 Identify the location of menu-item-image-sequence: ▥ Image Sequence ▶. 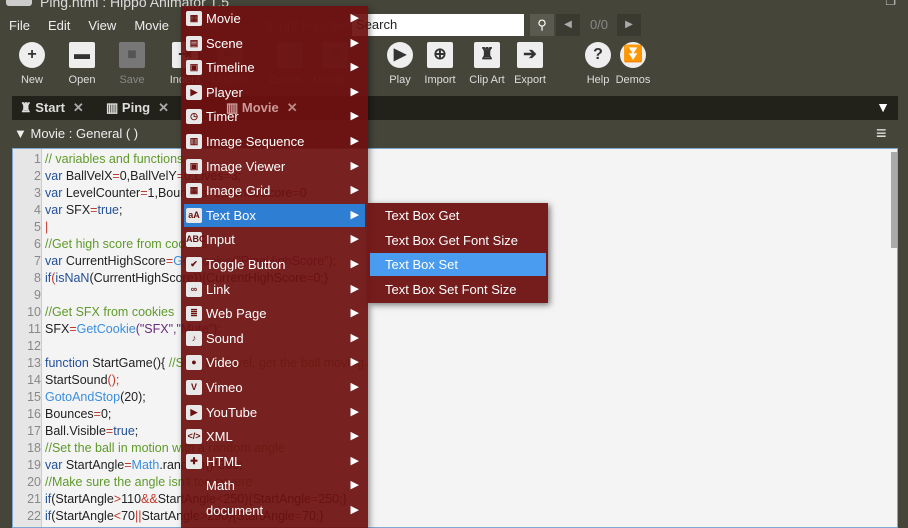
(274, 141).